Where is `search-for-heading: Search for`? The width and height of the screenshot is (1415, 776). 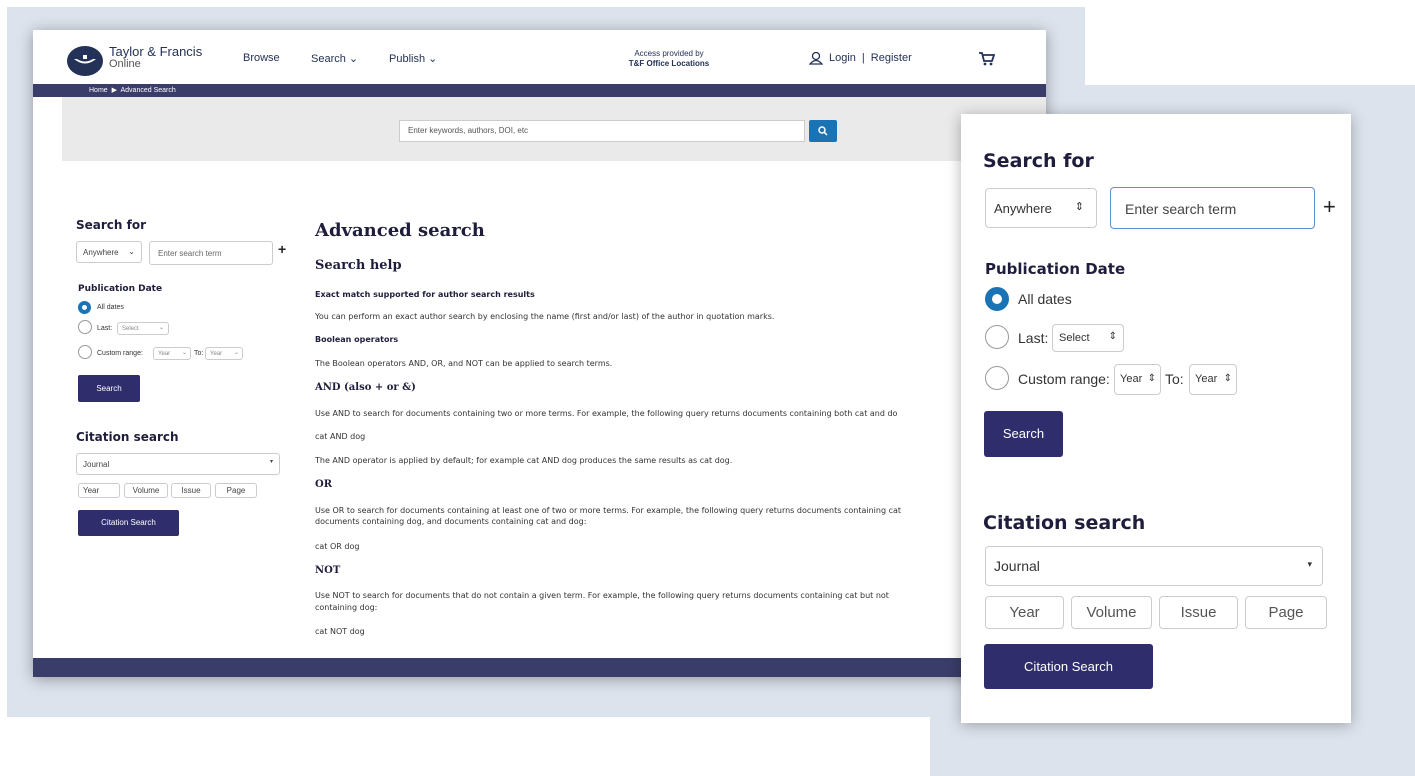 search-for-heading: Search for is located at coordinates (111, 225).